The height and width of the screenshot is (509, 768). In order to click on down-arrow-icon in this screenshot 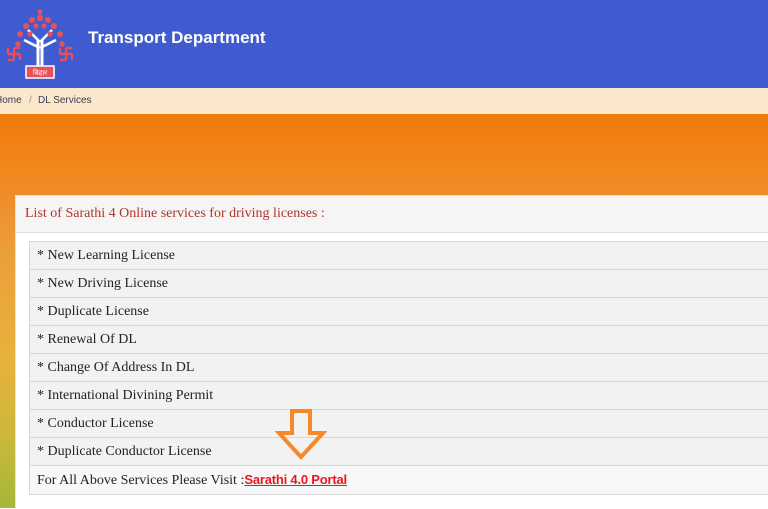, I will do `click(301, 434)`.